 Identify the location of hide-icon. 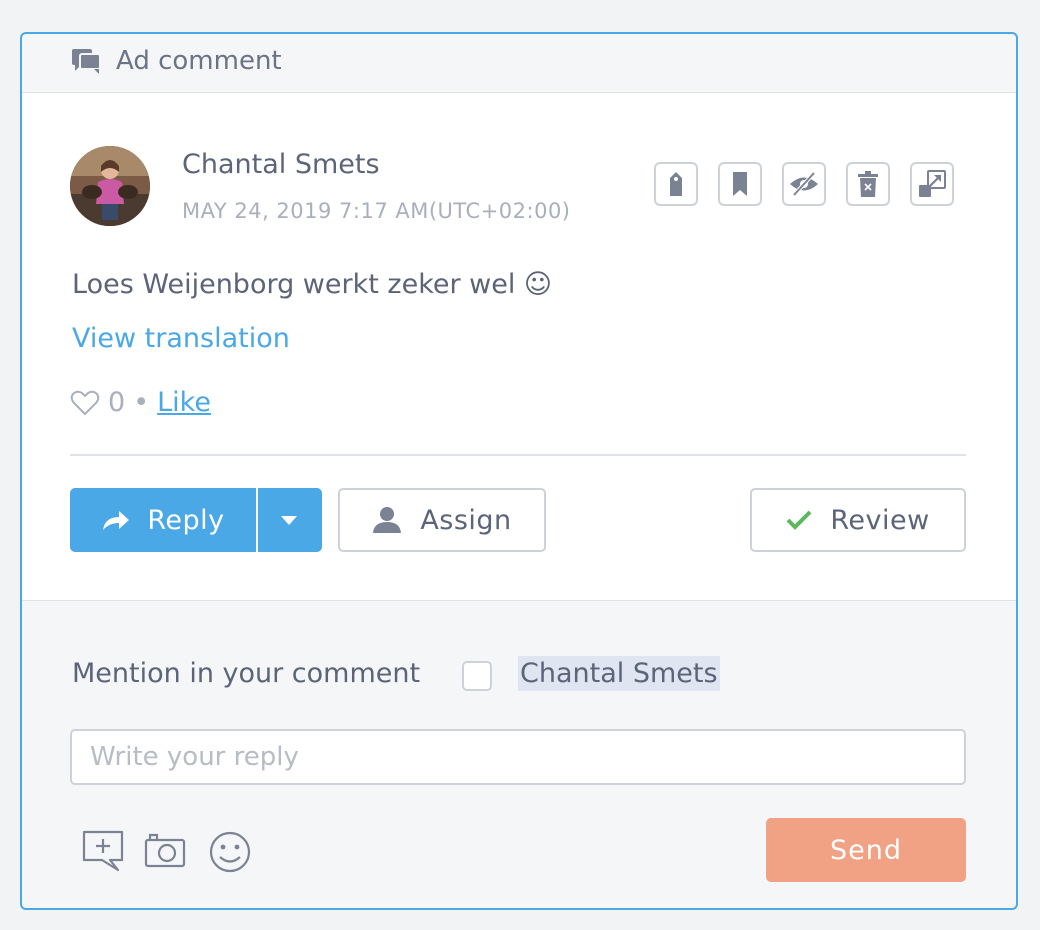
(804, 184).